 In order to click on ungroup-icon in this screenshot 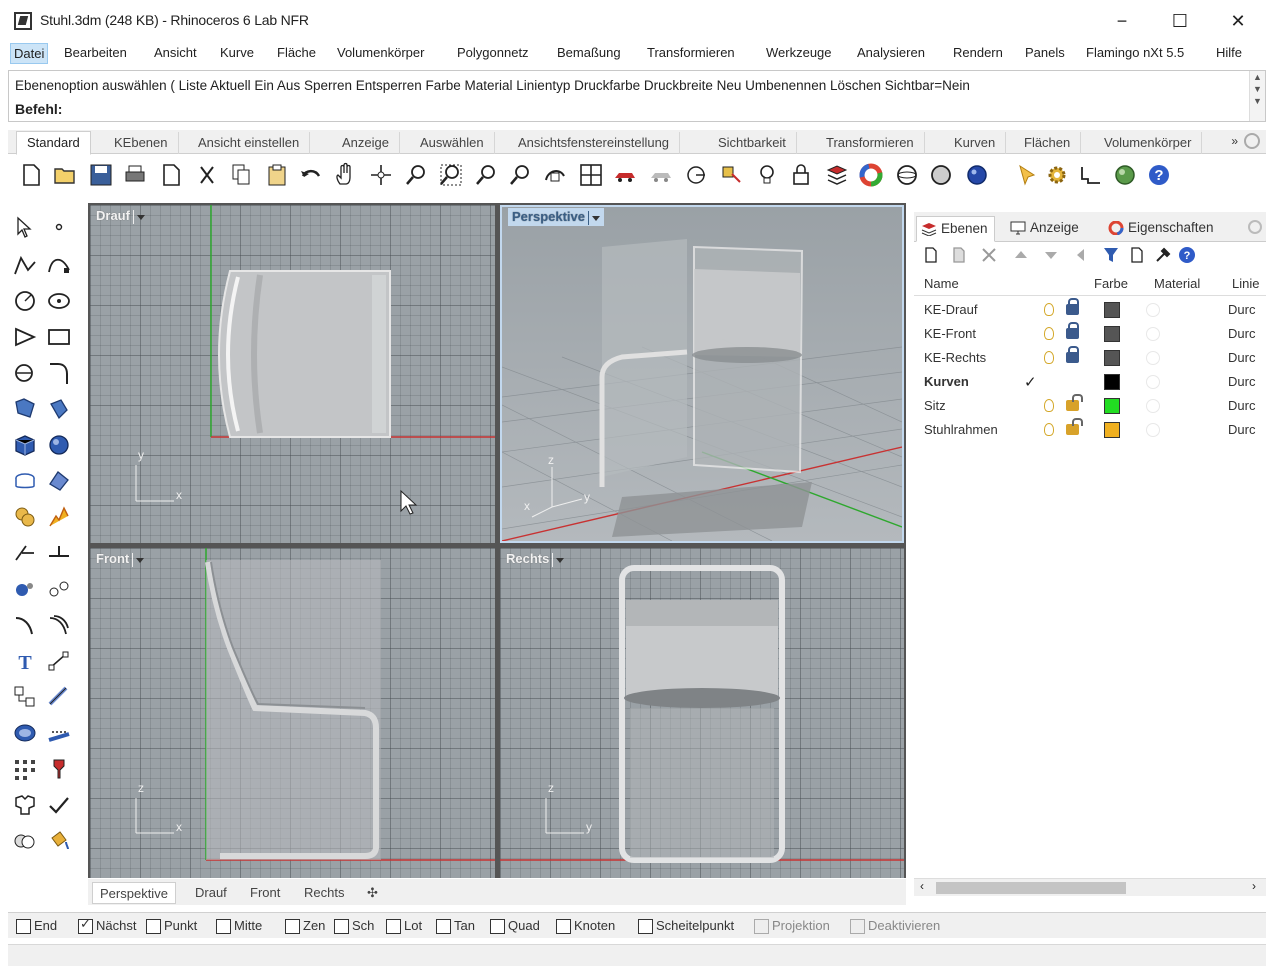, I will do `click(59, 589)`.